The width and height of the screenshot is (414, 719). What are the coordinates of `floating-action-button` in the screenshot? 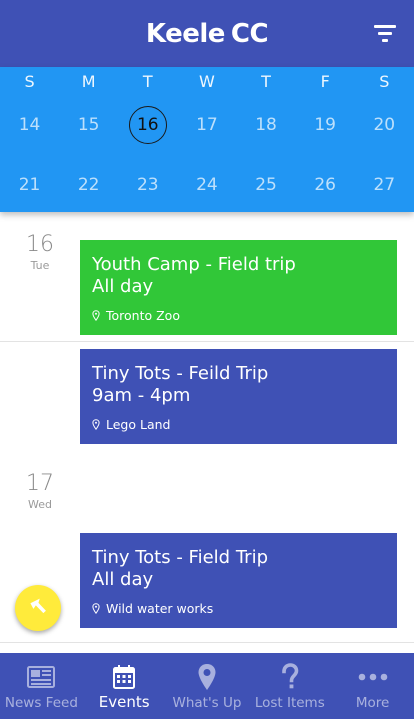 It's located at (38, 608).